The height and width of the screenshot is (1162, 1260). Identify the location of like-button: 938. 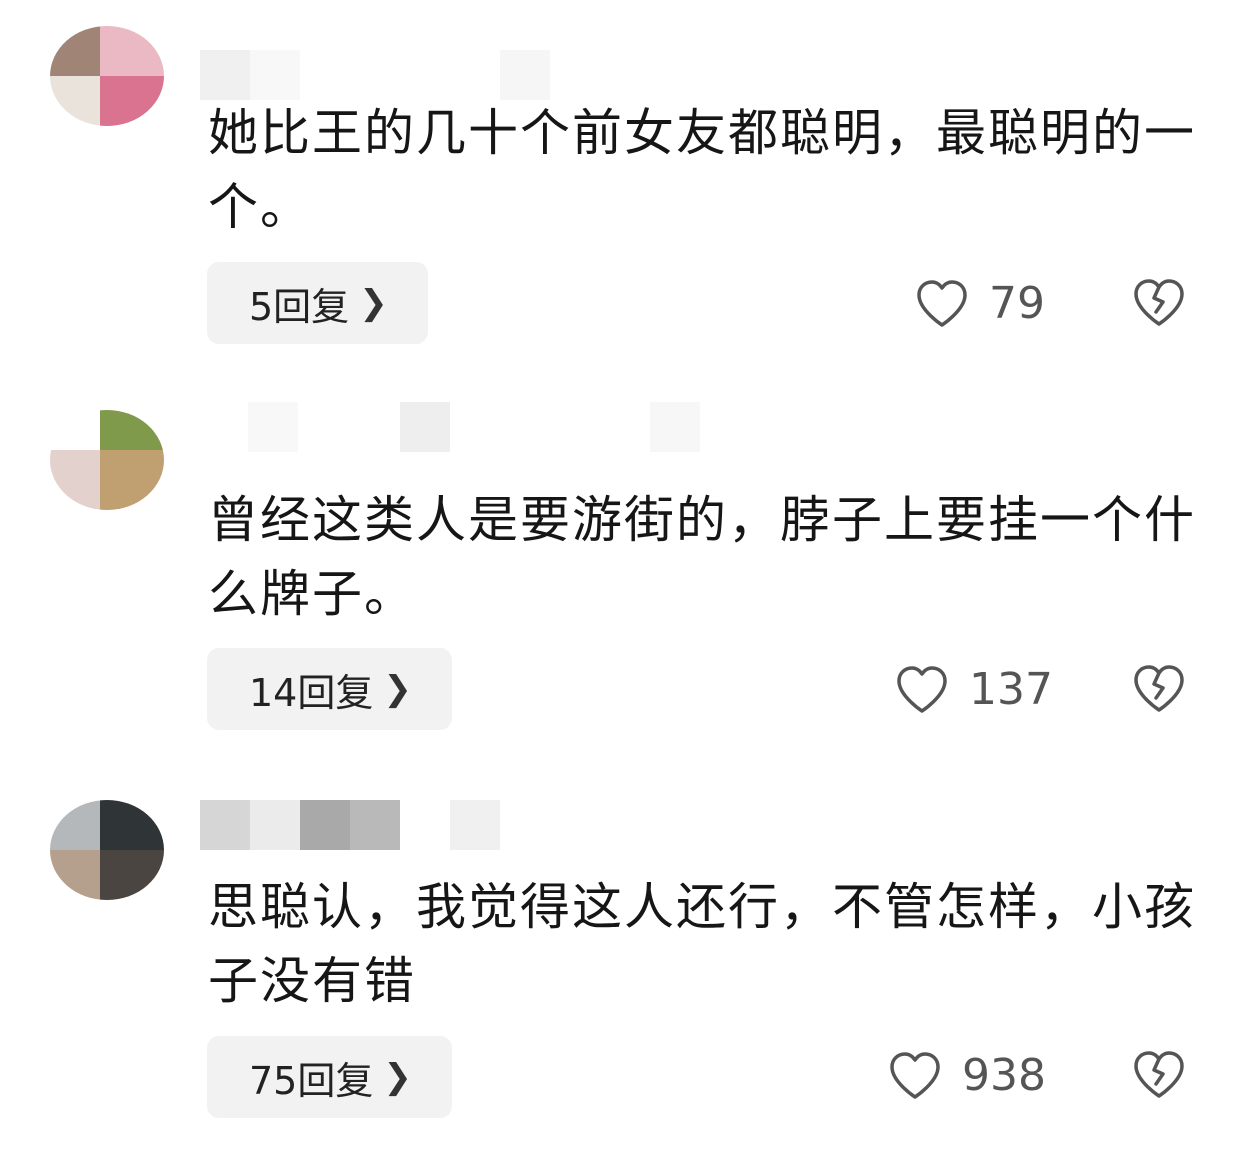
(967, 1075).